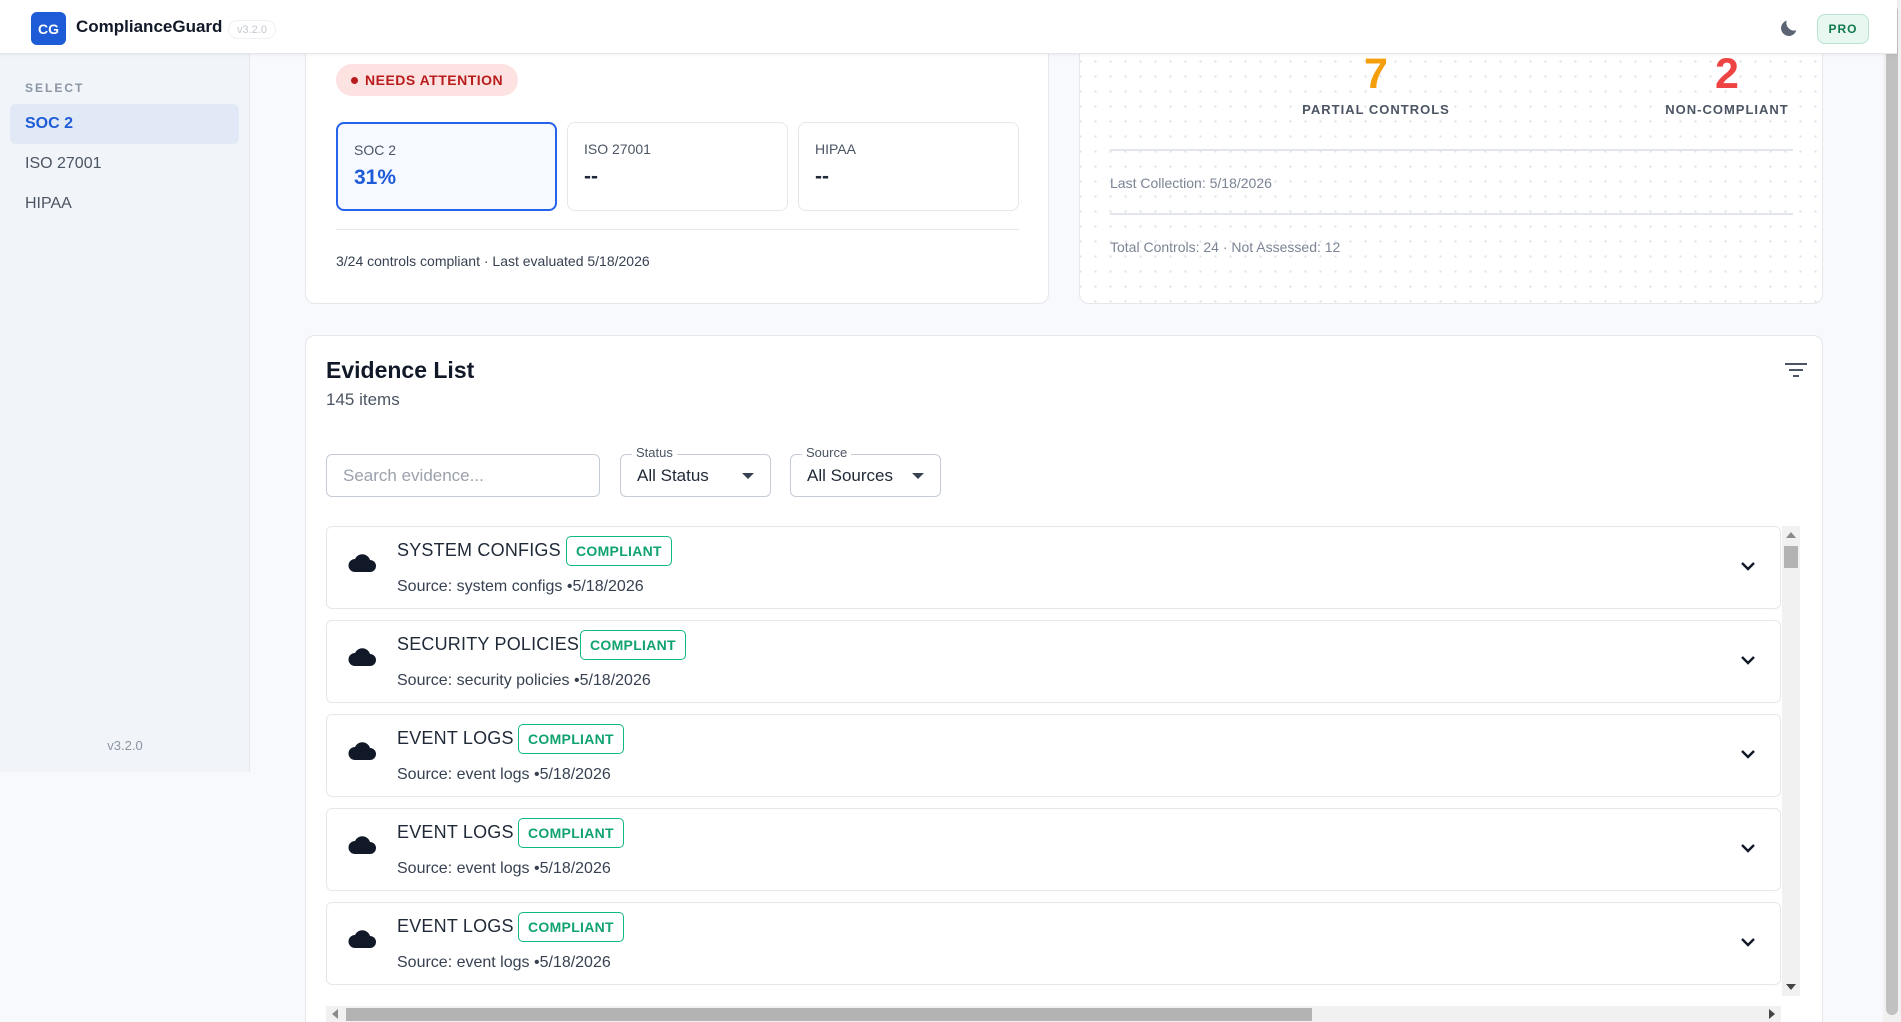  What do you see at coordinates (520, 586) in the screenshot?
I see `evidence-source: Source: system configs •5/18/2026` at bounding box center [520, 586].